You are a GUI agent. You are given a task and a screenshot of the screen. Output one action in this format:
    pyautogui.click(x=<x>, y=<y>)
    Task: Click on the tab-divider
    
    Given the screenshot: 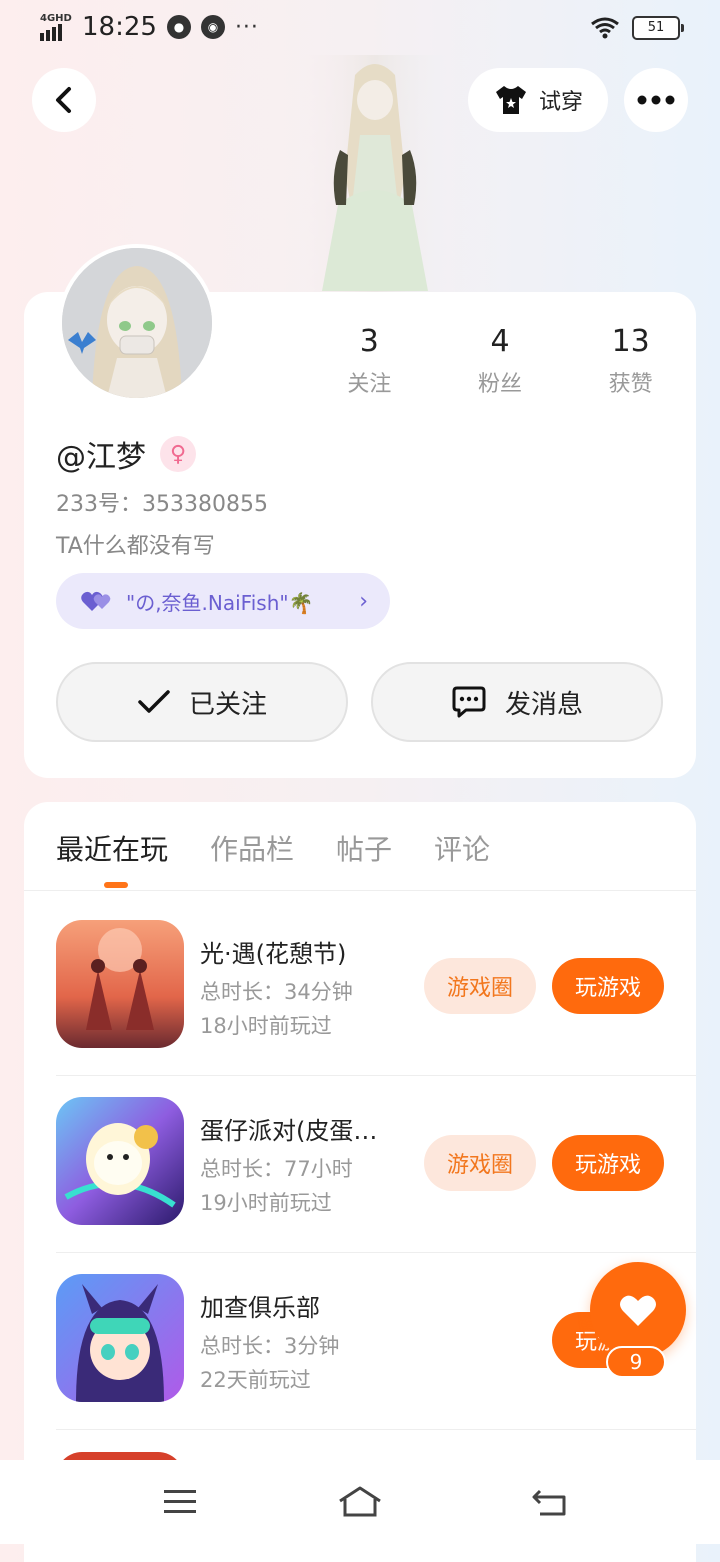 What is the action you would take?
    pyautogui.click(x=360, y=890)
    